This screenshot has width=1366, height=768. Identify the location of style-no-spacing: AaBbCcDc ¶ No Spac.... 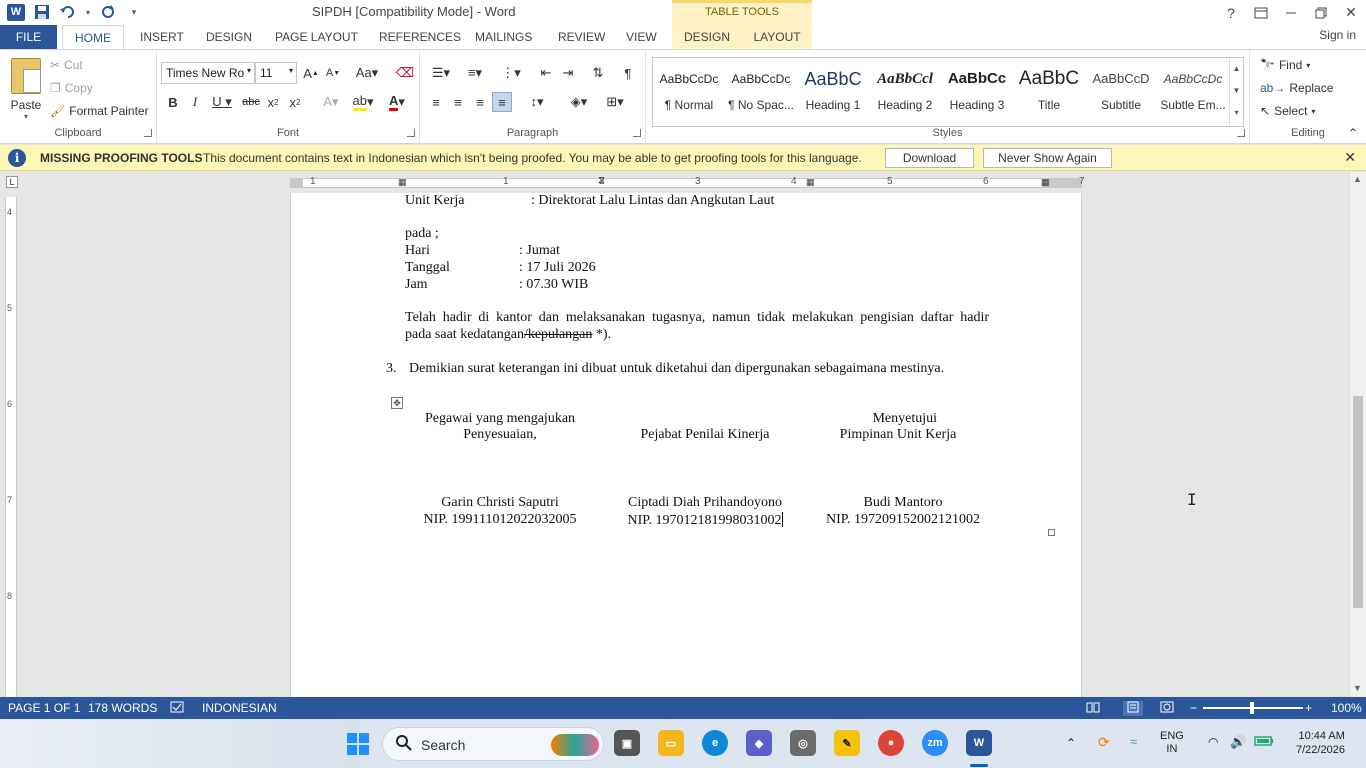
(761, 92).